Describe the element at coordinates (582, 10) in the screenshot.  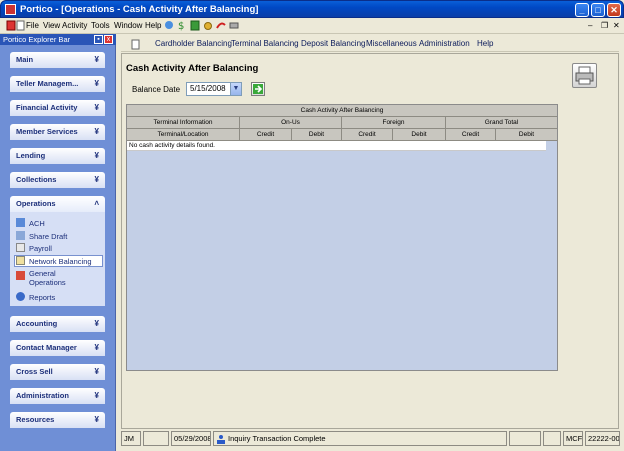
I see `minimize-button: _` at that location.